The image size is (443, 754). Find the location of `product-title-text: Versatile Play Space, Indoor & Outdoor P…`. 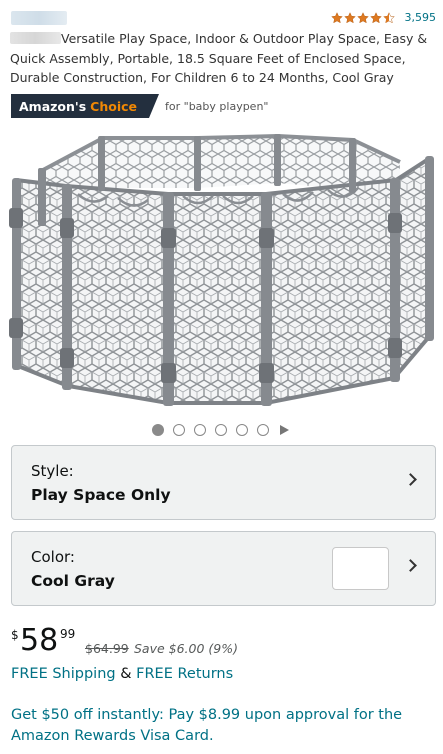

product-title-text: Versatile Play Space, Indoor & Outdoor P… is located at coordinates (219, 58).